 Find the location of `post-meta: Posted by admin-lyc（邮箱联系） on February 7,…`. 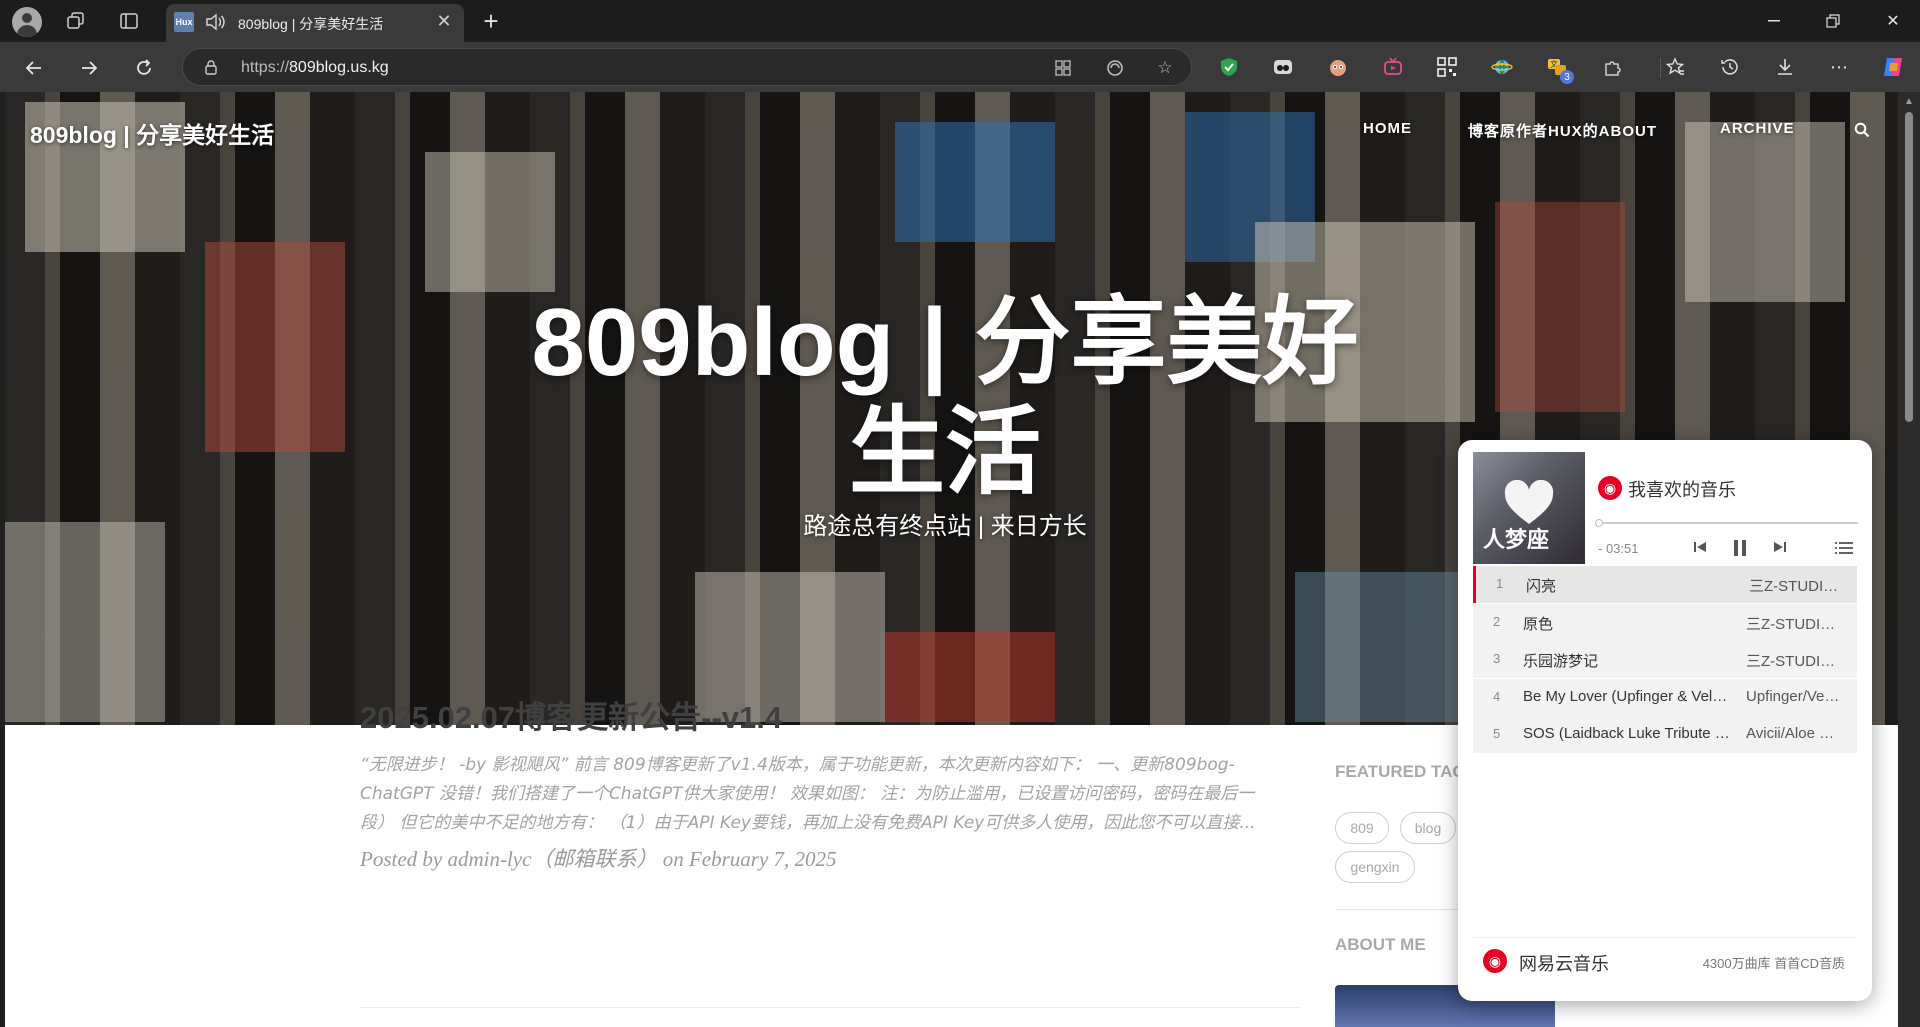

post-meta: Posted by admin-lyc（邮箱联系） on February 7,… is located at coordinates (598, 859).